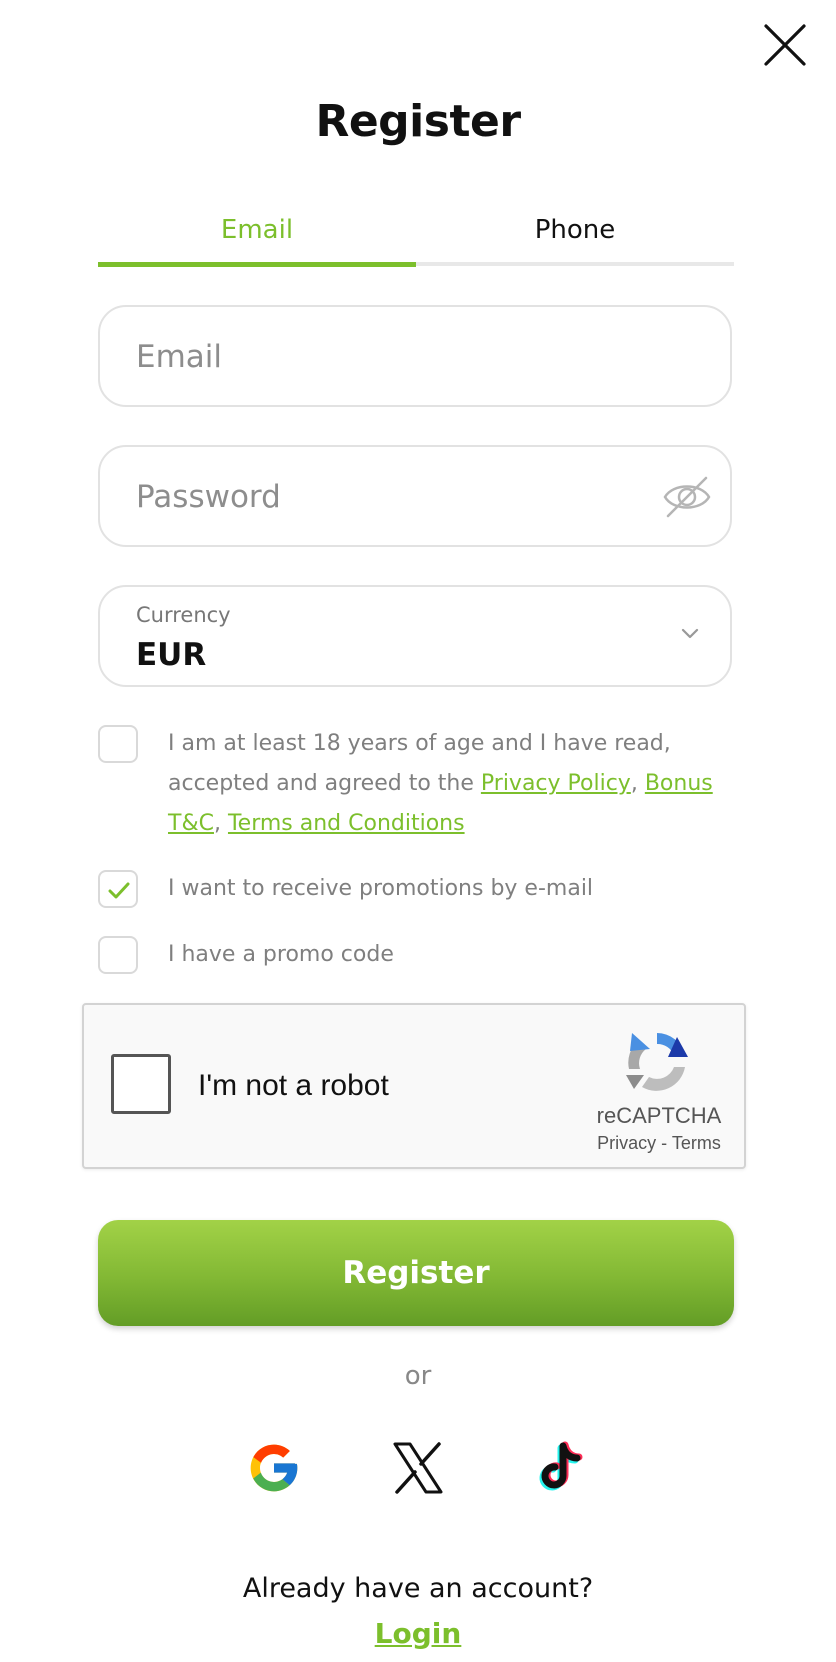  I want to click on password-field-container, so click(415, 496).